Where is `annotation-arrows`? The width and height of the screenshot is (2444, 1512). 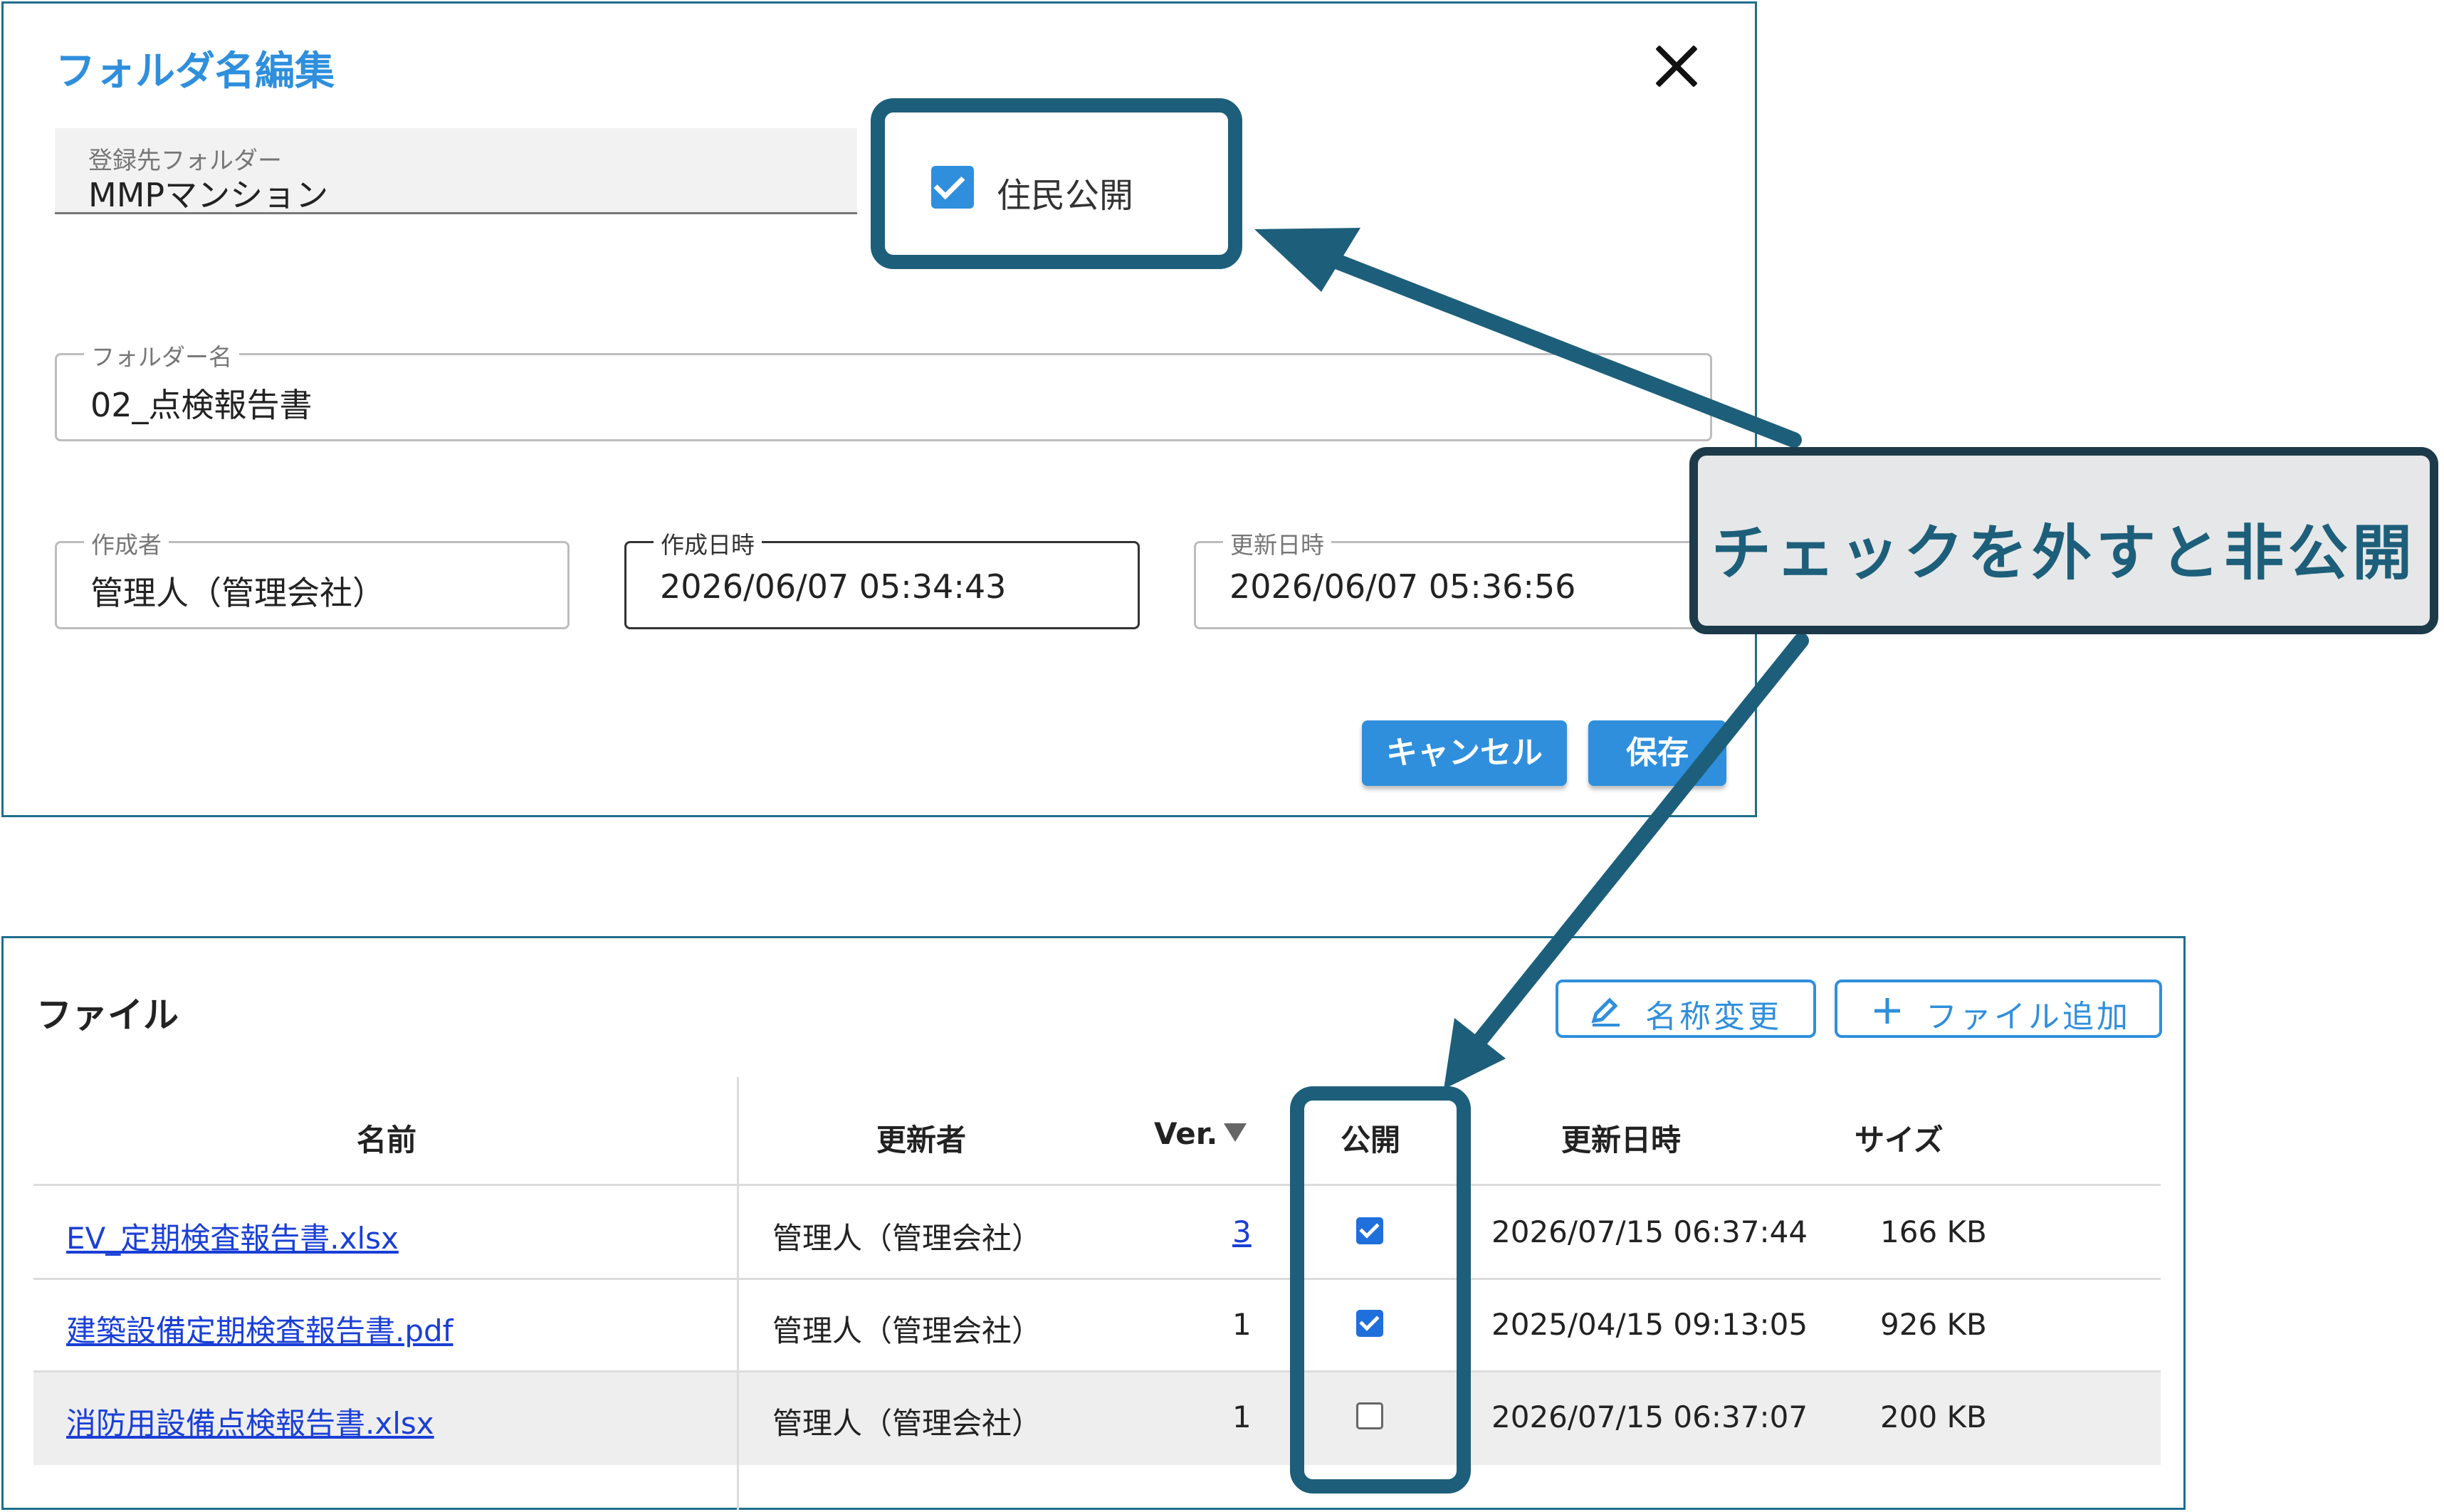
annotation-arrows is located at coordinates (1531, 658).